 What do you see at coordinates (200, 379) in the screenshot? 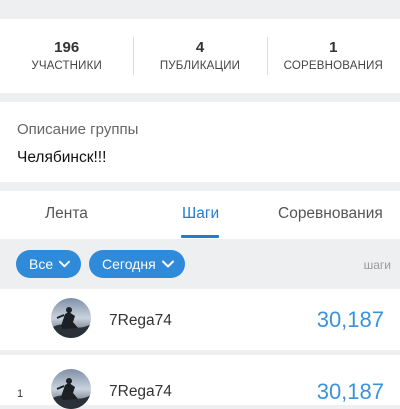
I see `leaderboard-row: 1 7Rega74 30,187` at bounding box center [200, 379].